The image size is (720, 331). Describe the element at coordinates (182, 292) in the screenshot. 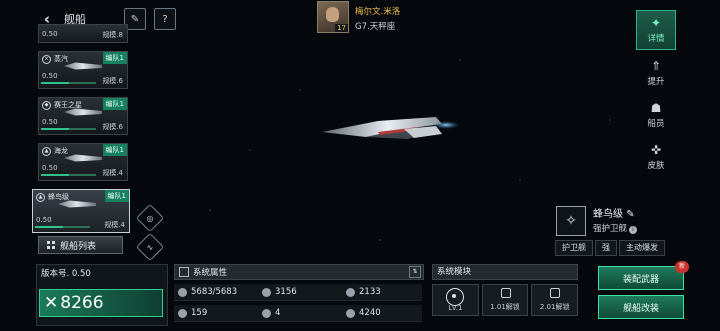

I see `hull-icon` at that location.